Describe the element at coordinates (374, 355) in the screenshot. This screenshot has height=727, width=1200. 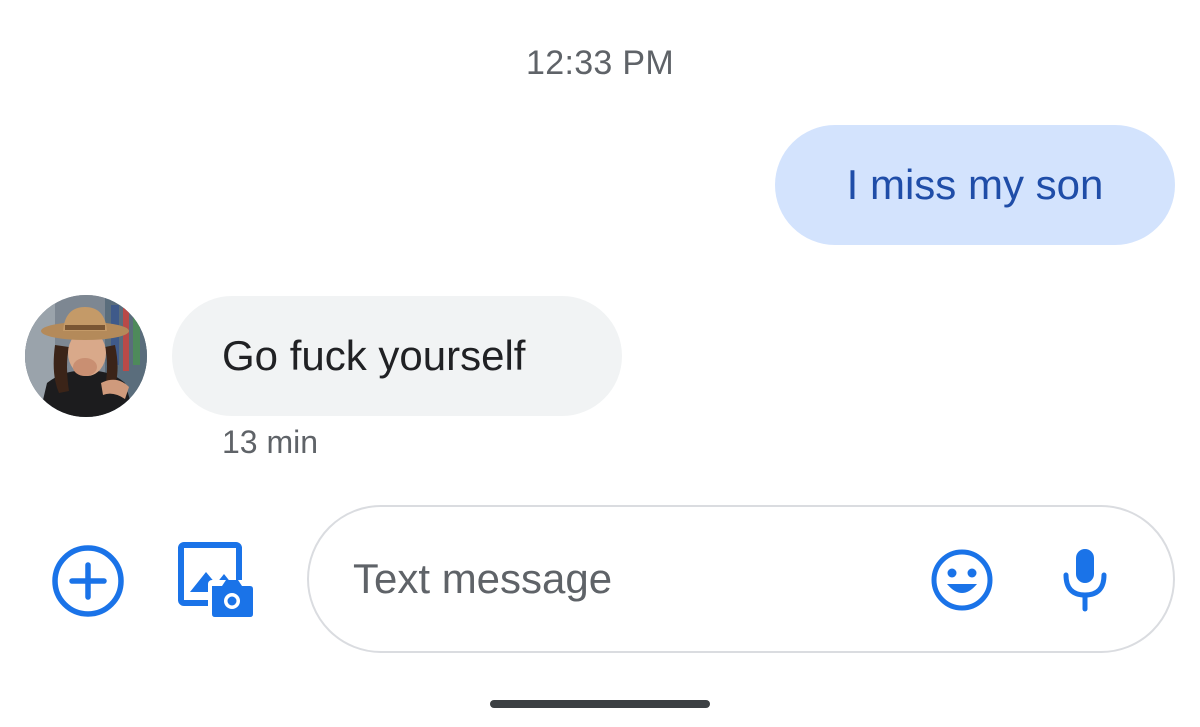
I see `received-message-text: Go fuck yourself` at that location.